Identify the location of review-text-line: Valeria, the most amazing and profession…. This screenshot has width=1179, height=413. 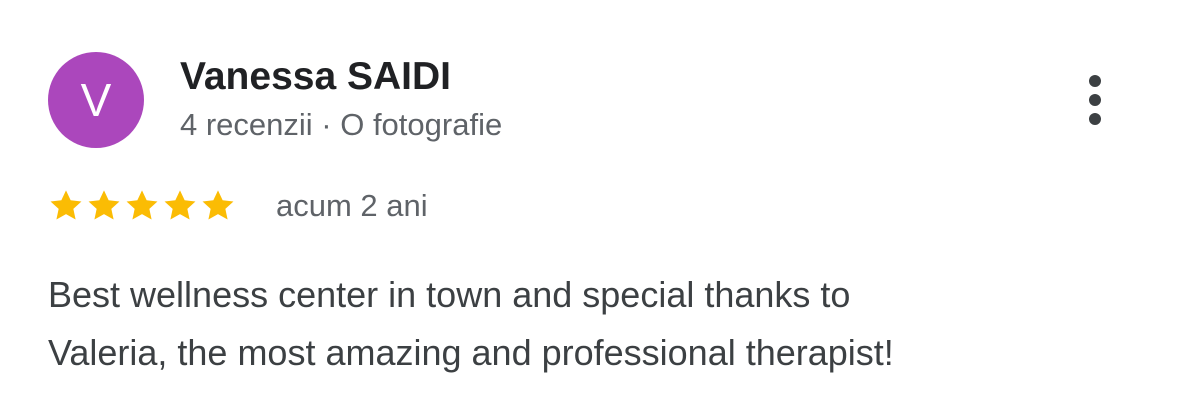
(471, 352).